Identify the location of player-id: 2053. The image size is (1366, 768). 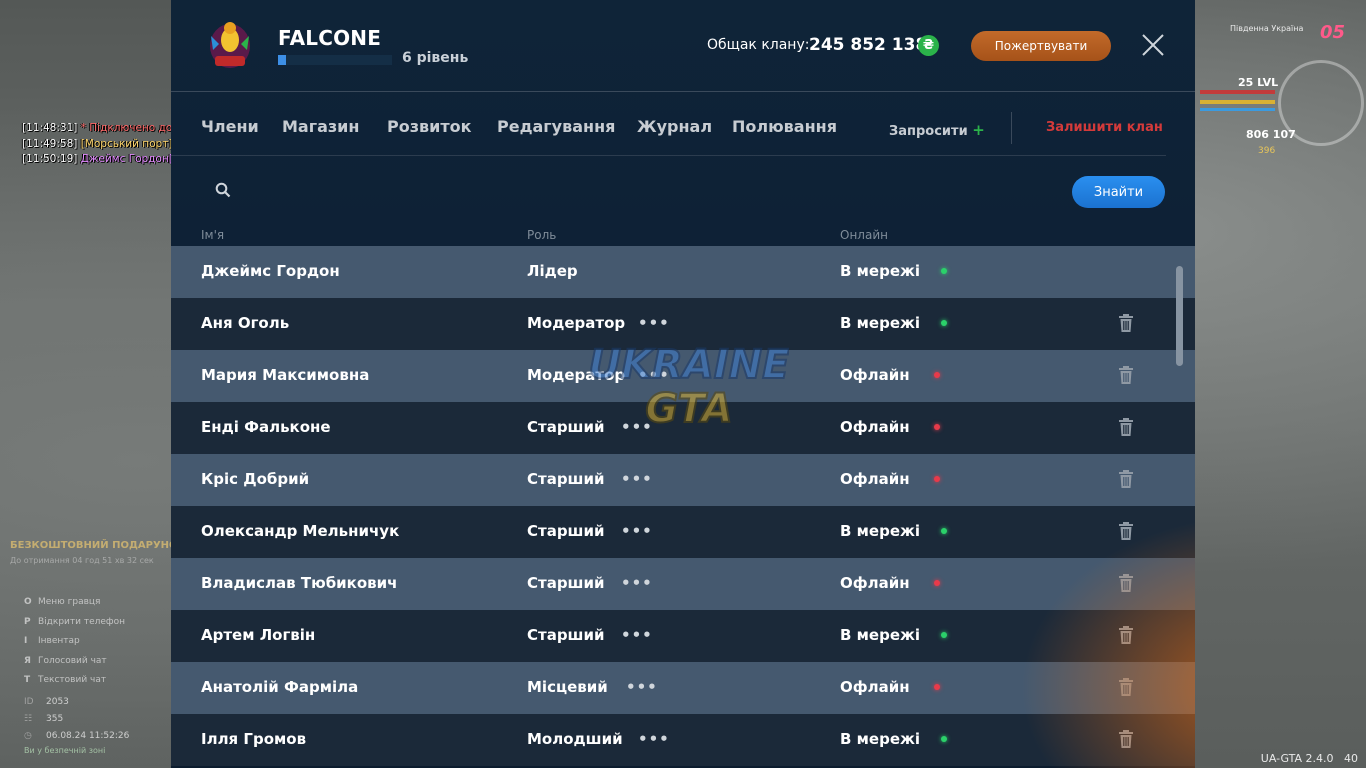
(57, 702).